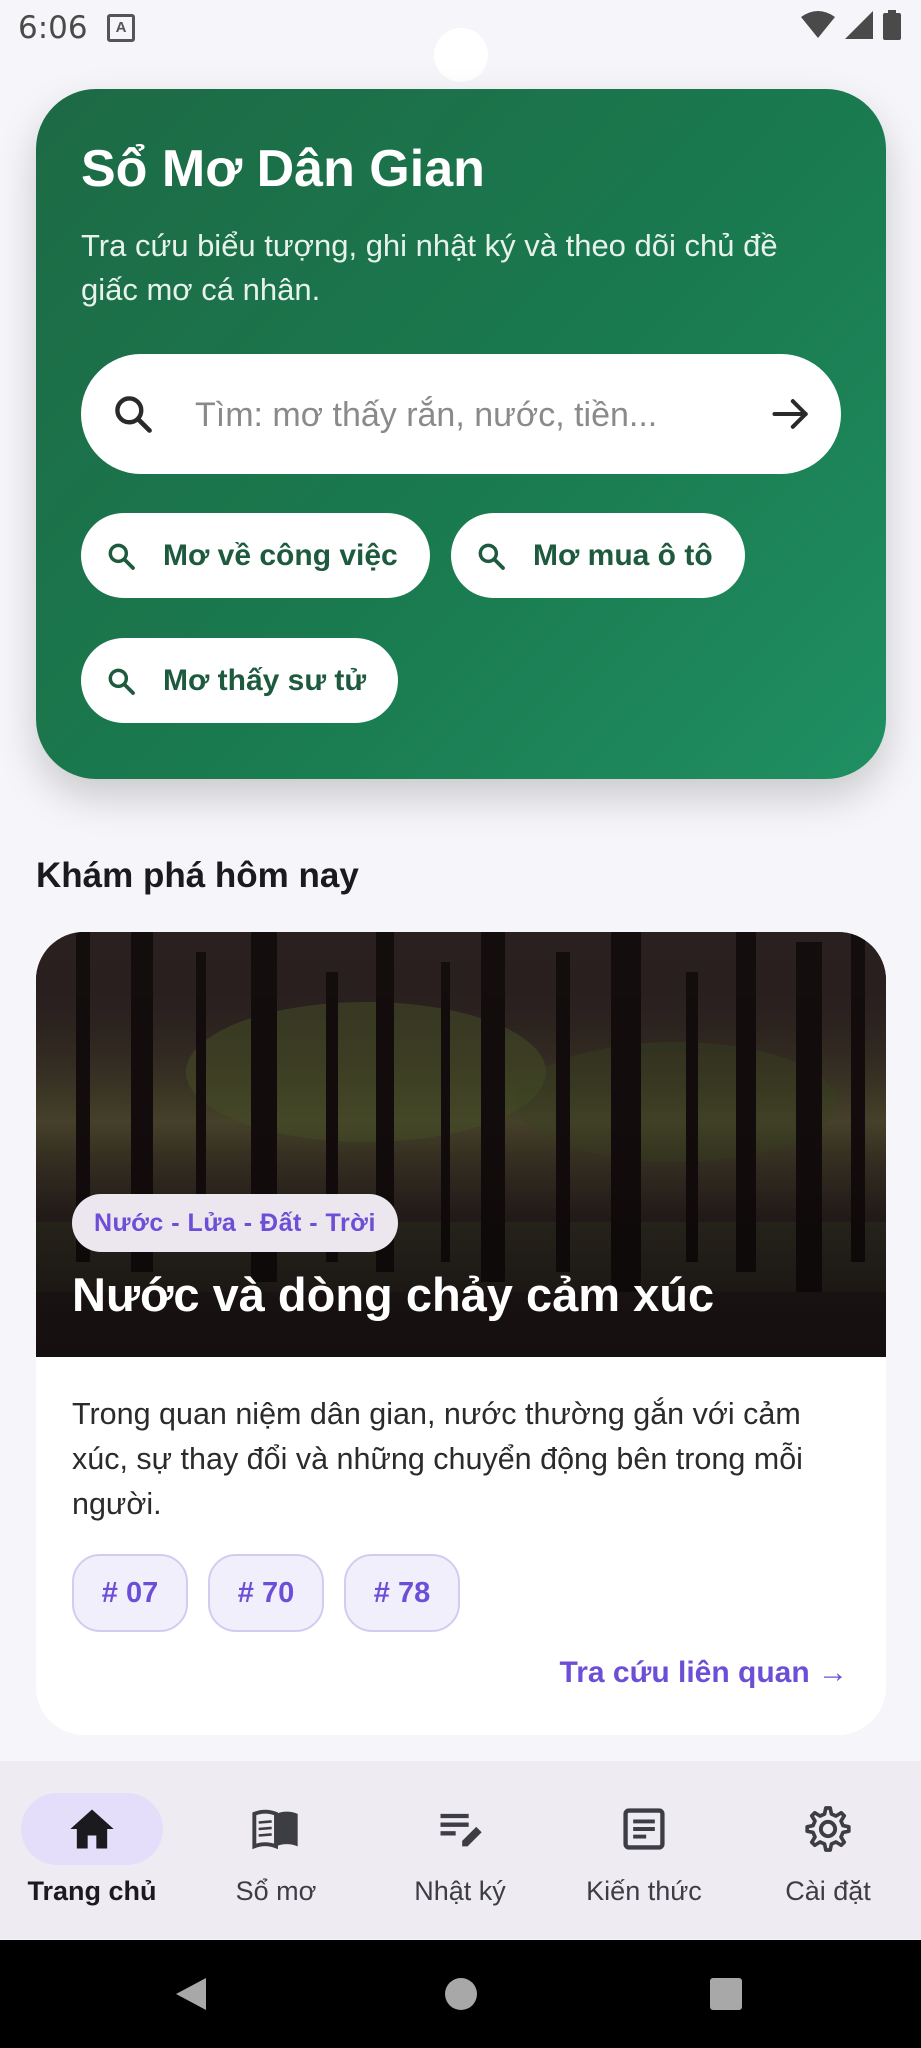 The image size is (921, 2048). Describe the element at coordinates (828, 1829) in the screenshot. I see `gear-icon` at that location.